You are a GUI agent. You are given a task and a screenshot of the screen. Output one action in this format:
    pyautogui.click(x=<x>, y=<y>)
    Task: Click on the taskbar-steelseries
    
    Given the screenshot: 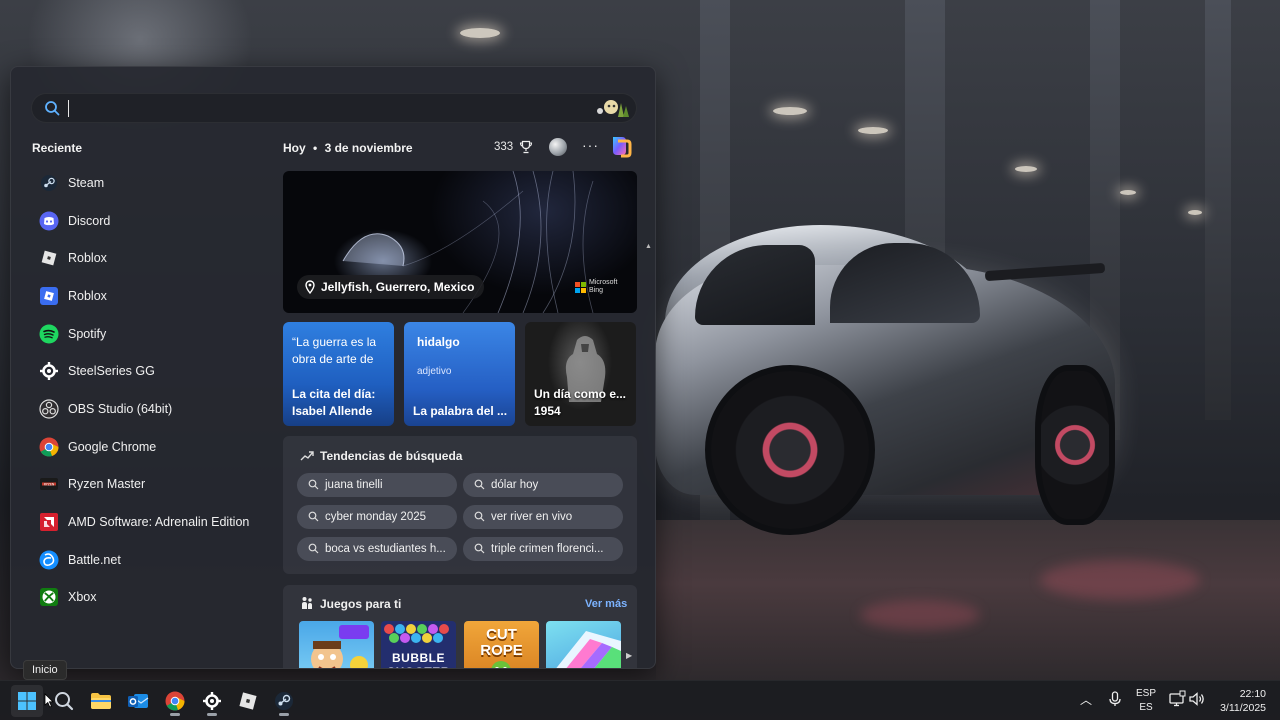 What is the action you would take?
    pyautogui.click(x=212, y=701)
    